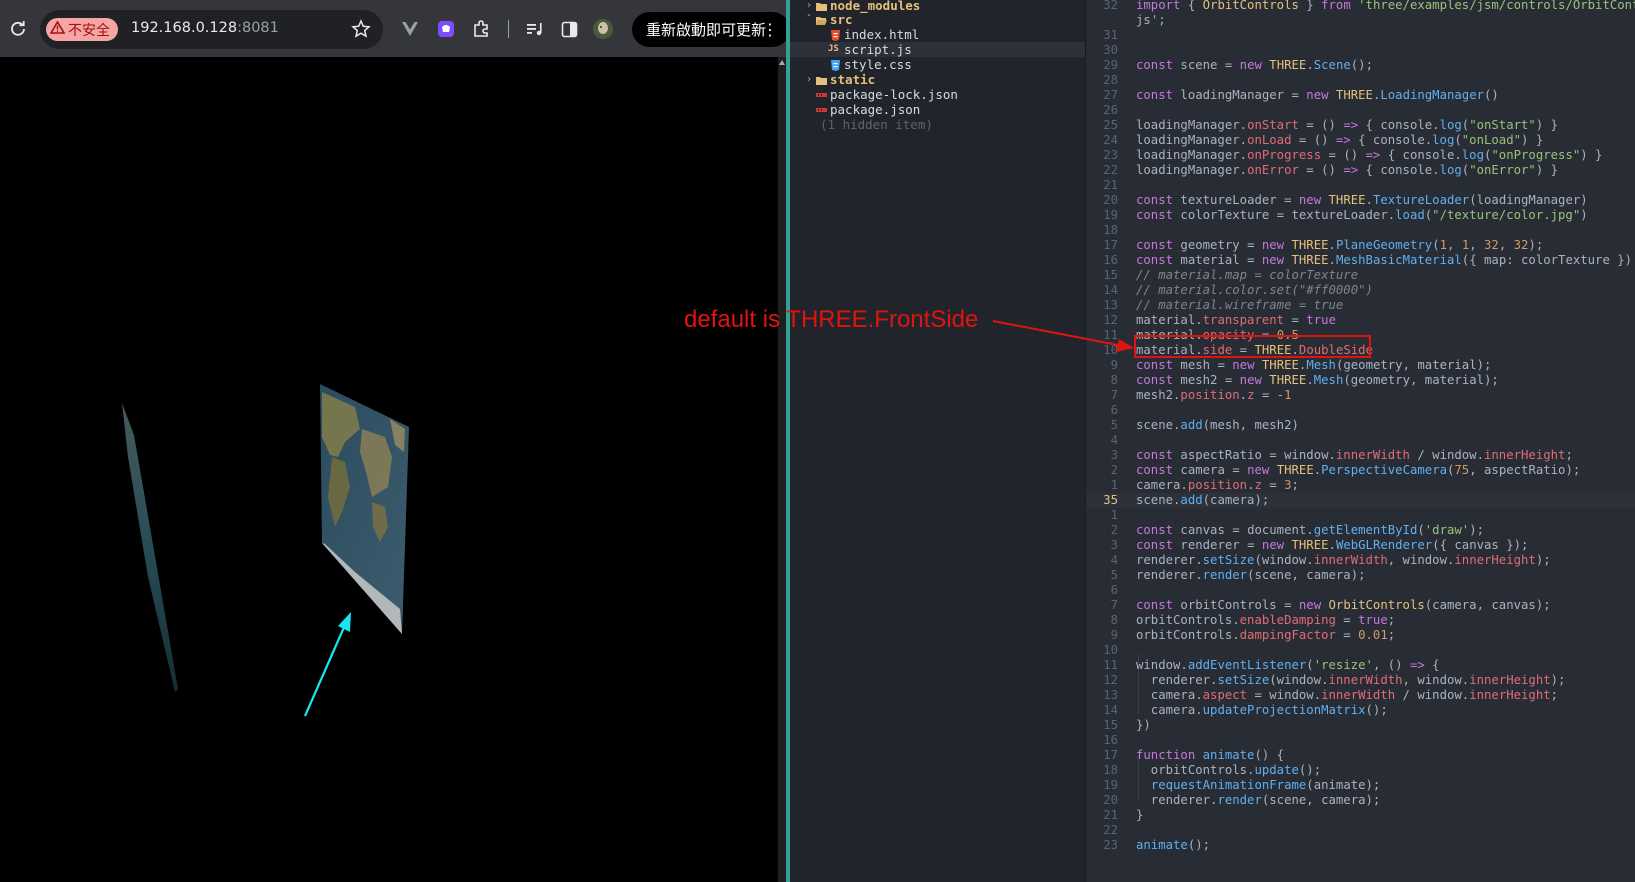  Describe the element at coordinates (1360, 710) in the screenshot. I see `code-line: 14 camera.updateProjectionMatrix();` at that location.